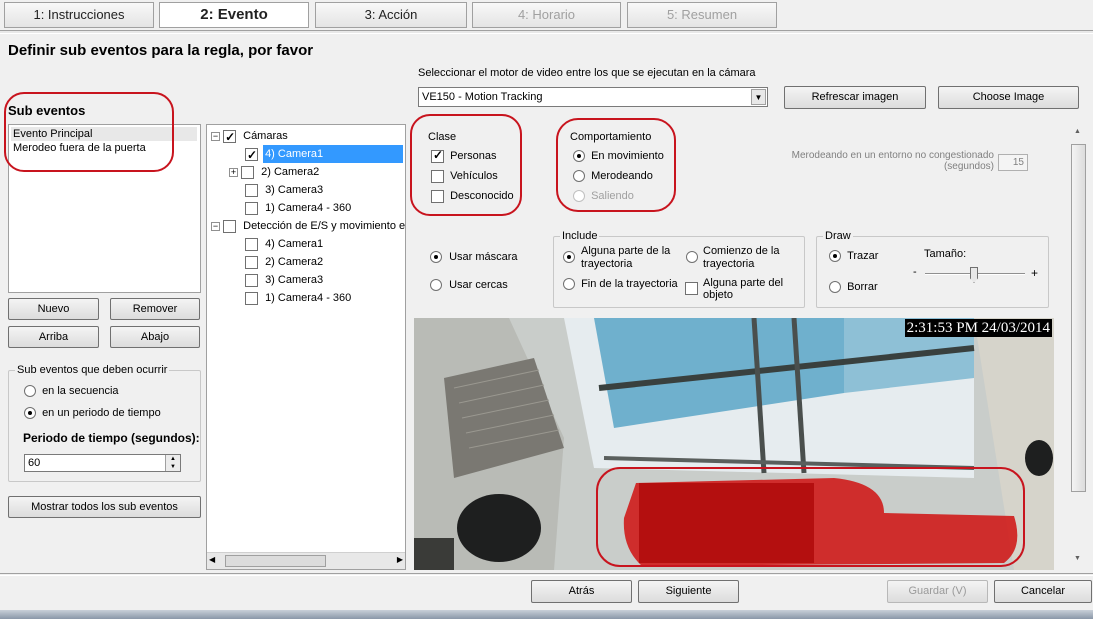 The width and height of the screenshot is (1093, 619). I want to click on size-slider, so click(975, 275).